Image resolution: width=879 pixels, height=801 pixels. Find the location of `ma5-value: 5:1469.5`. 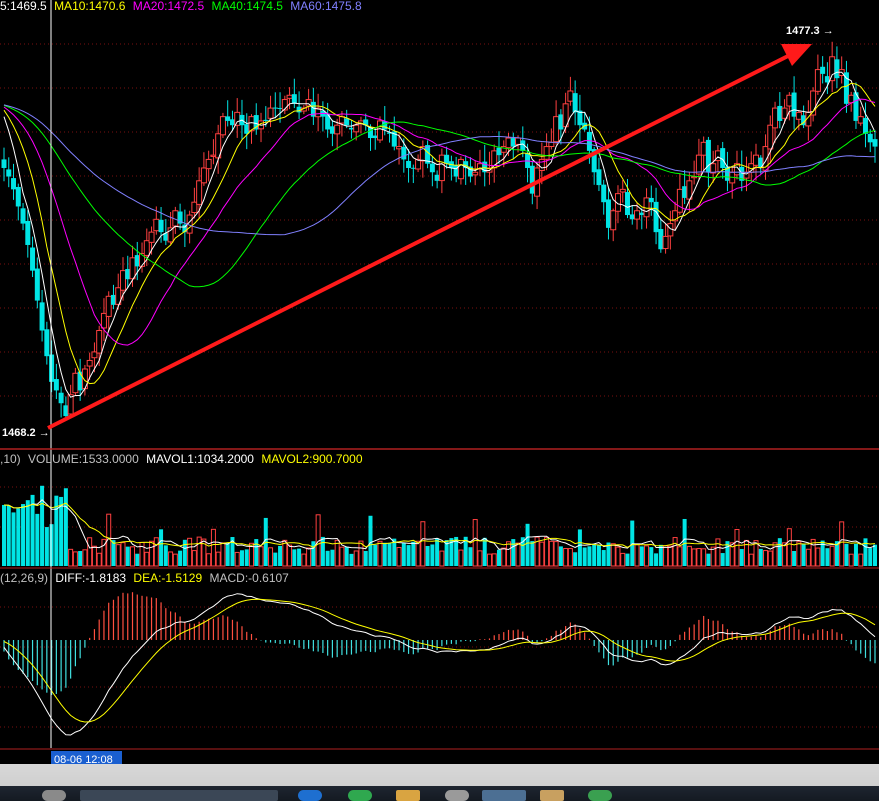

ma5-value: 5:1469.5 is located at coordinates (23, 6).